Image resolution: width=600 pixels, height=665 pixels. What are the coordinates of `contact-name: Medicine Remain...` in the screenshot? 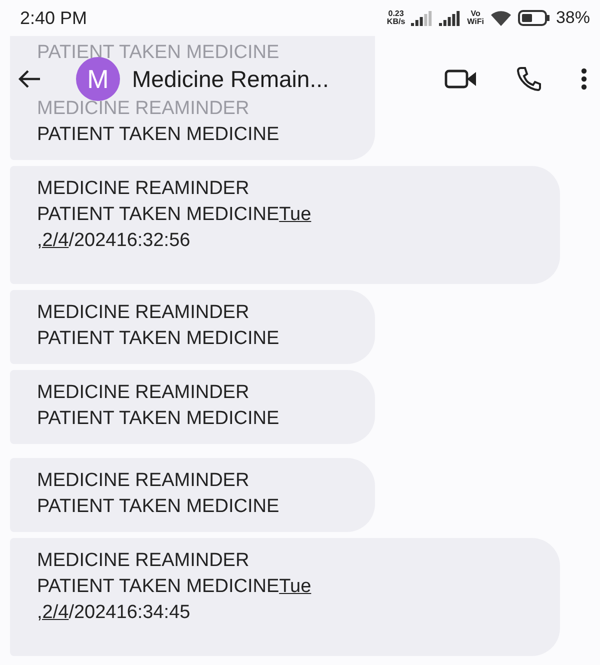 It's located at (230, 79).